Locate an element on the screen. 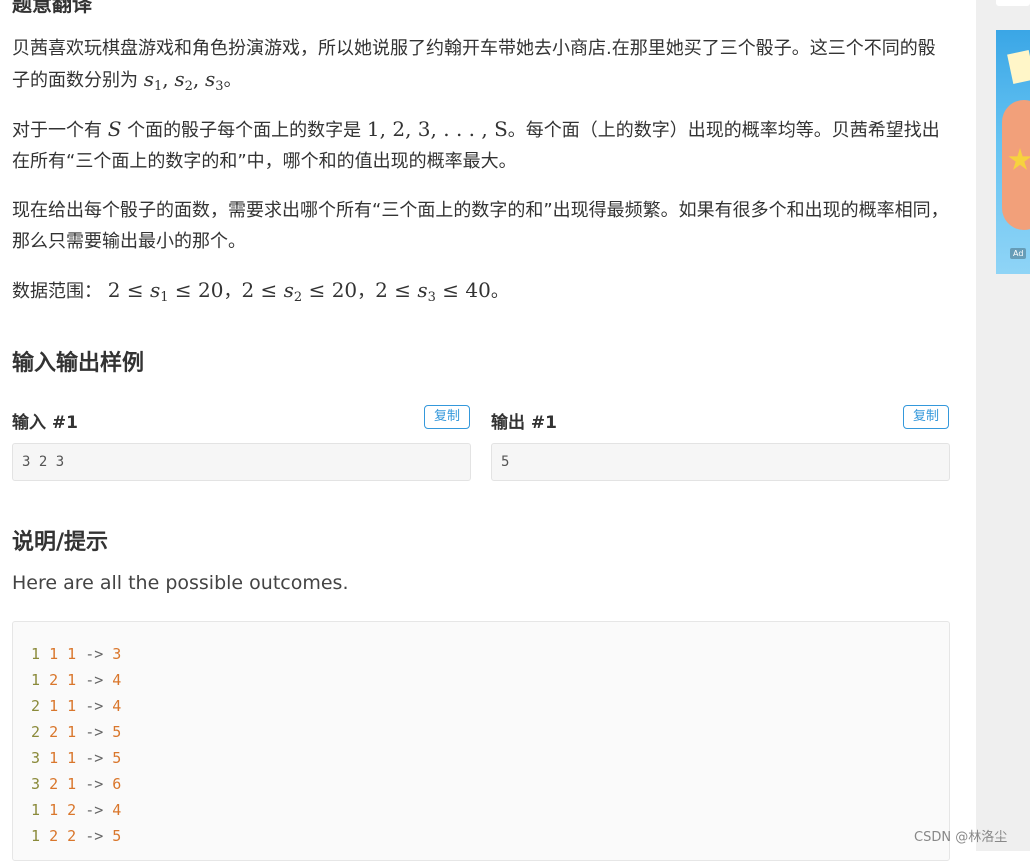  code-line: 2 1 1 -> 4 is located at coordinates (76, 706).